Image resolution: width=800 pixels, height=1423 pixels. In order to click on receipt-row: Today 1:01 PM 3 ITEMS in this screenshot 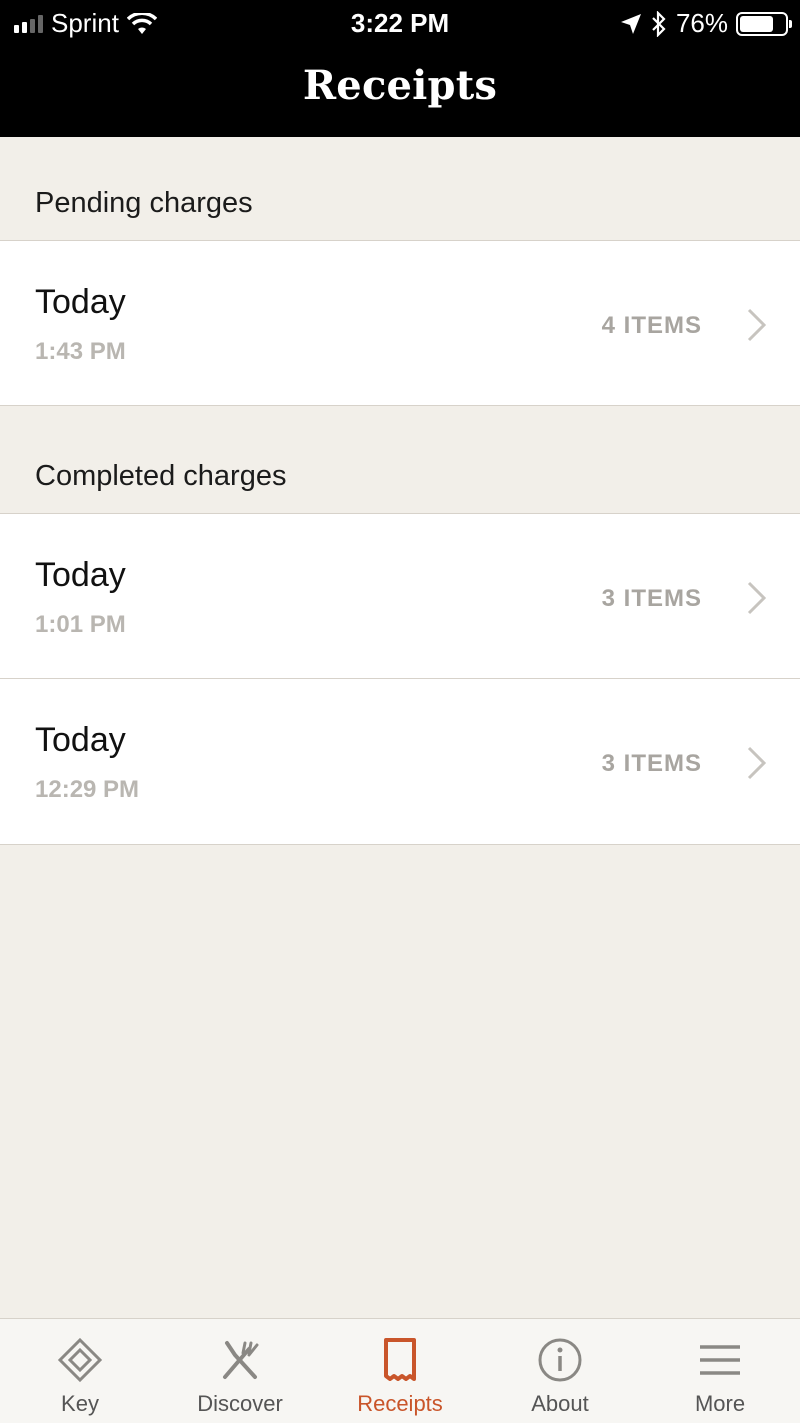, I will do `click(400, 596)`.